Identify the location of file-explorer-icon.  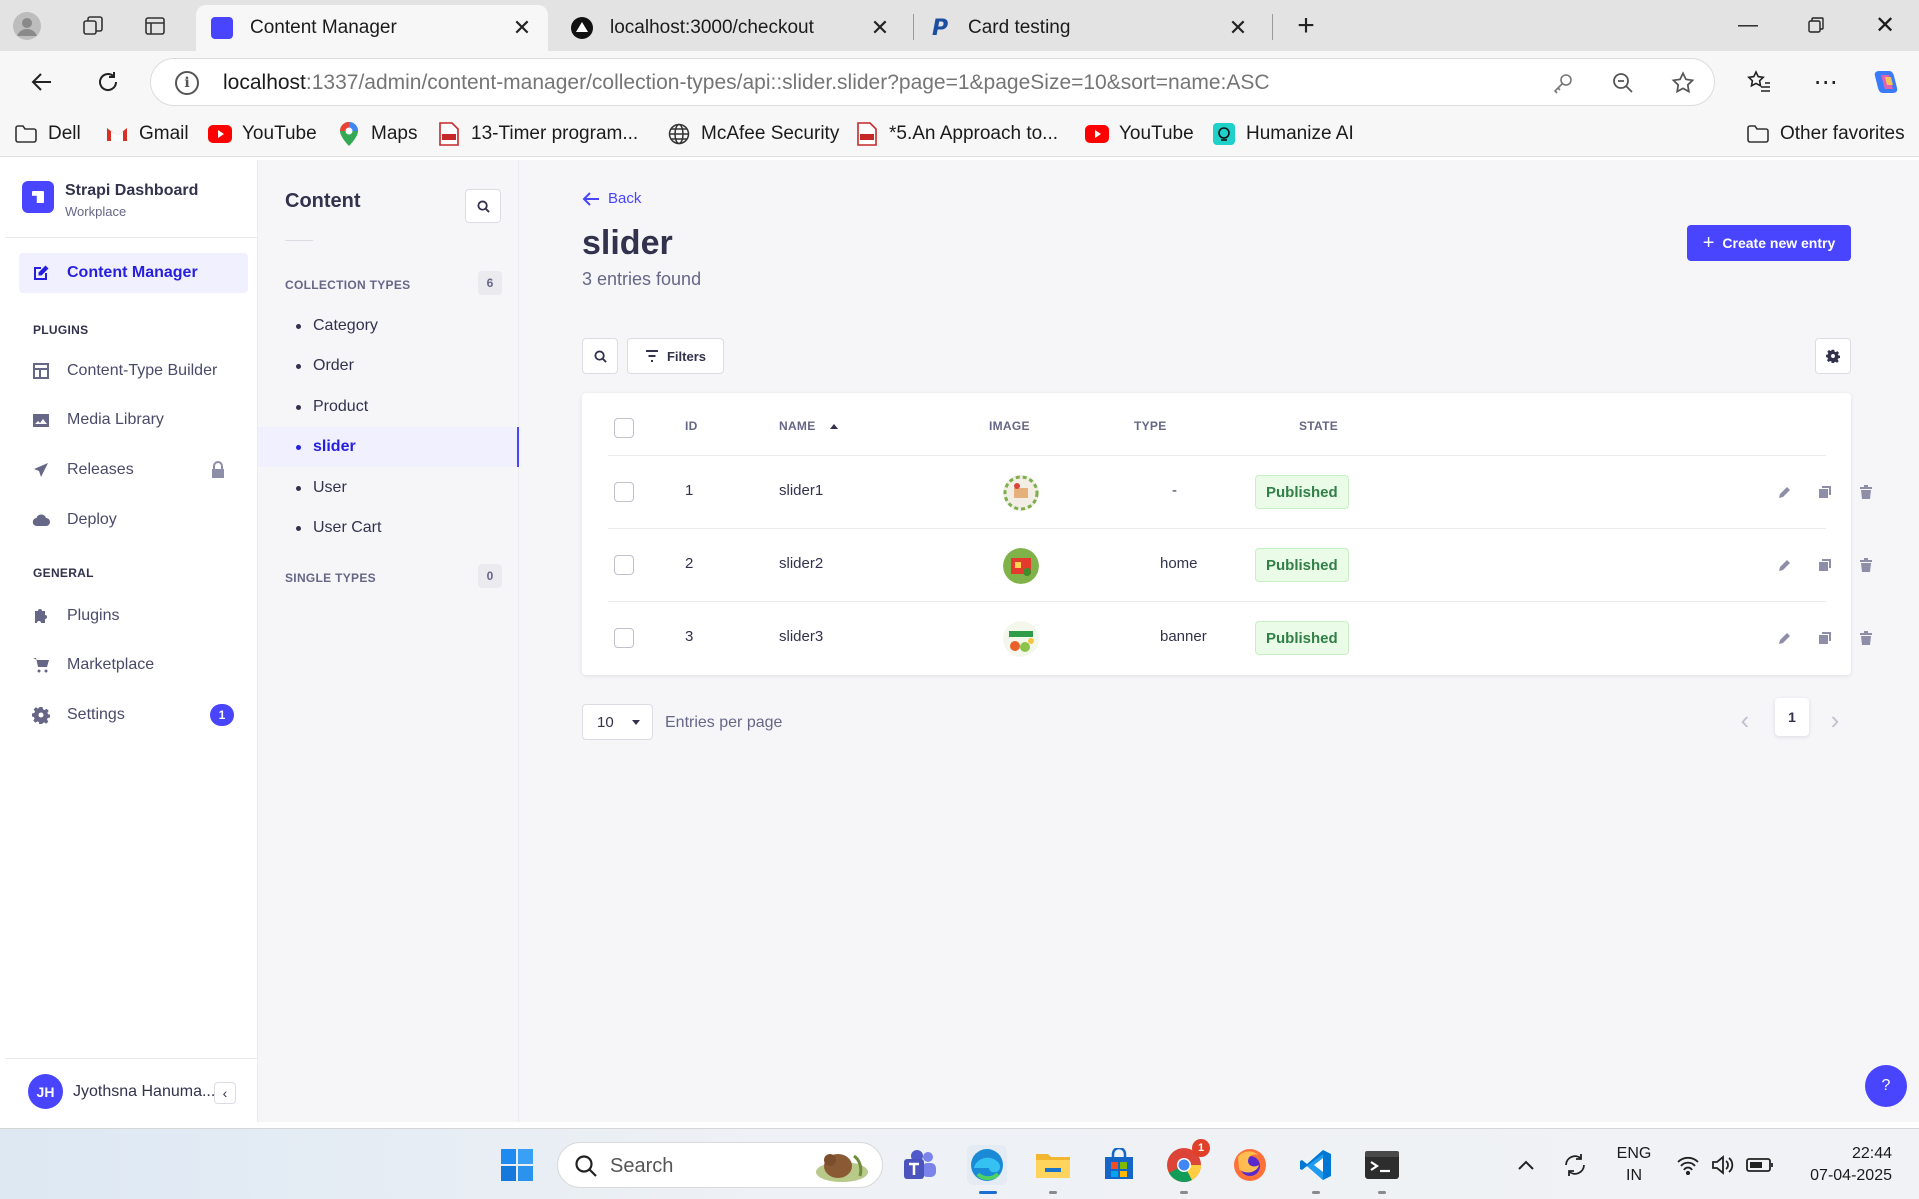
(1053, 1165).